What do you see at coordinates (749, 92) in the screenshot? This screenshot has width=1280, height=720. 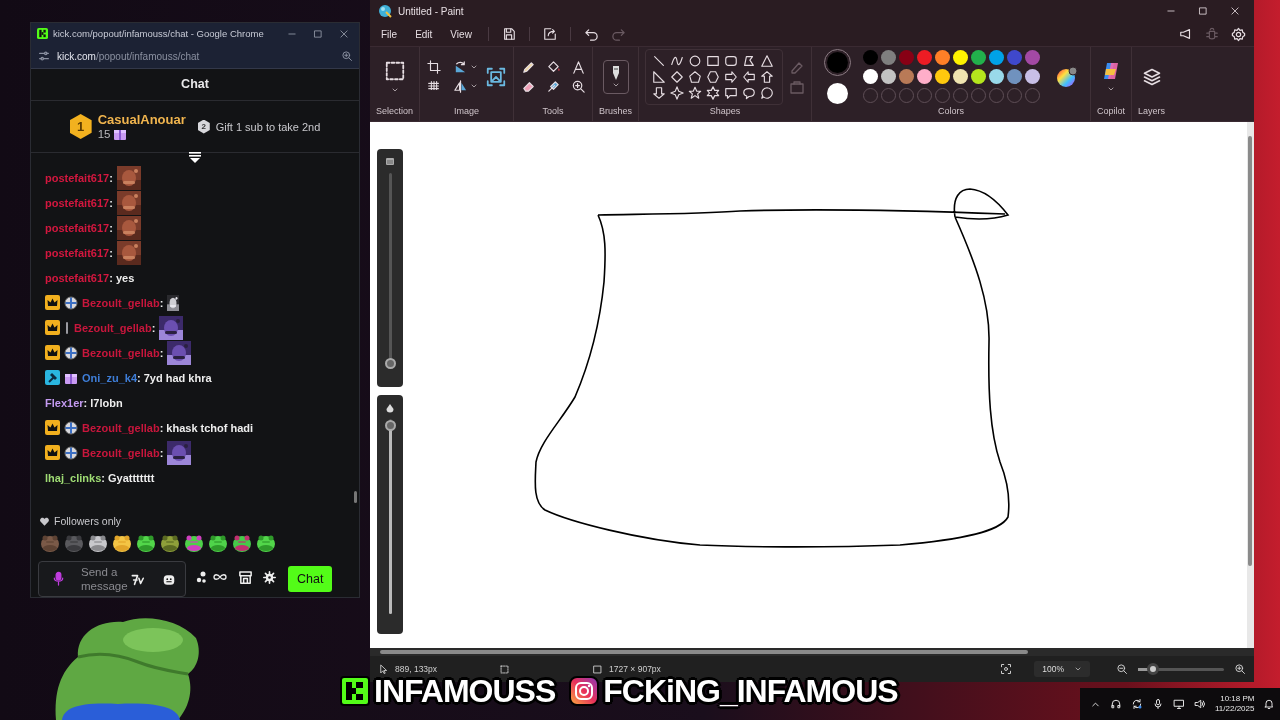 I see `oval-bubble-icon` at bounding box center [749, 92].